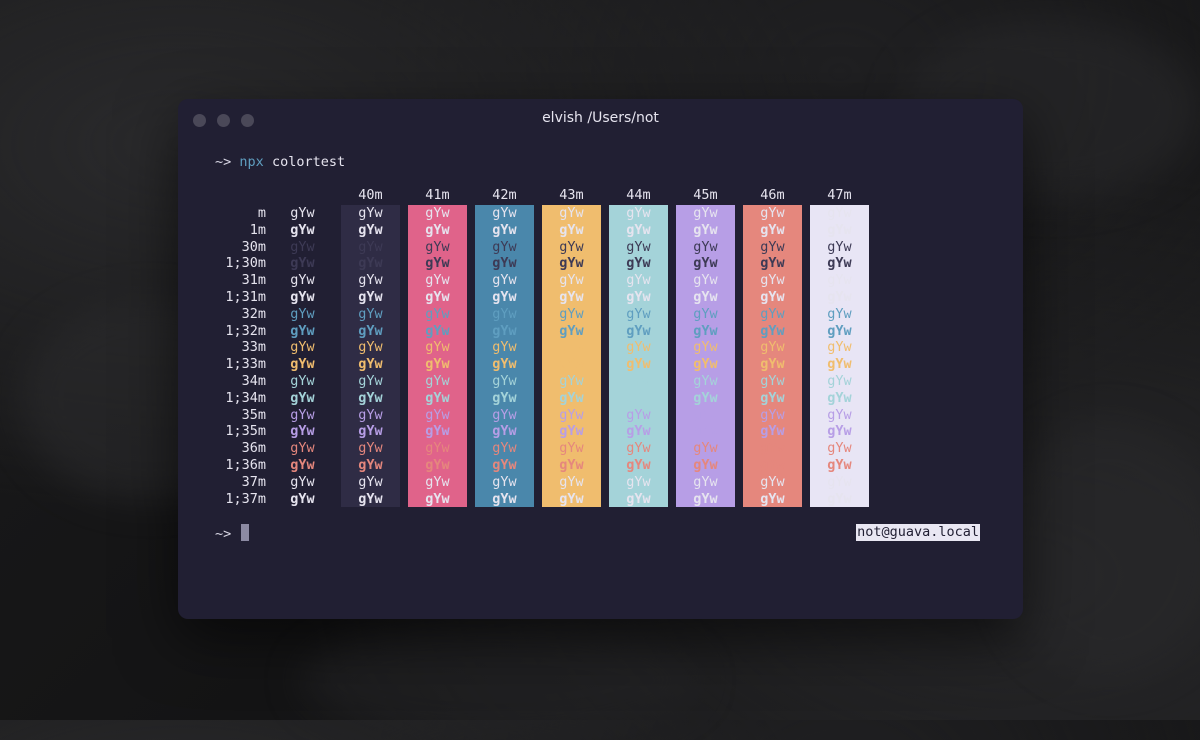 Image resolution: width=1200 pixels, height=740 pixels. What do you see at coordinates (437, 195) in the screenshot?
I see `column-header: 41m` at bounding box center [437, 195].